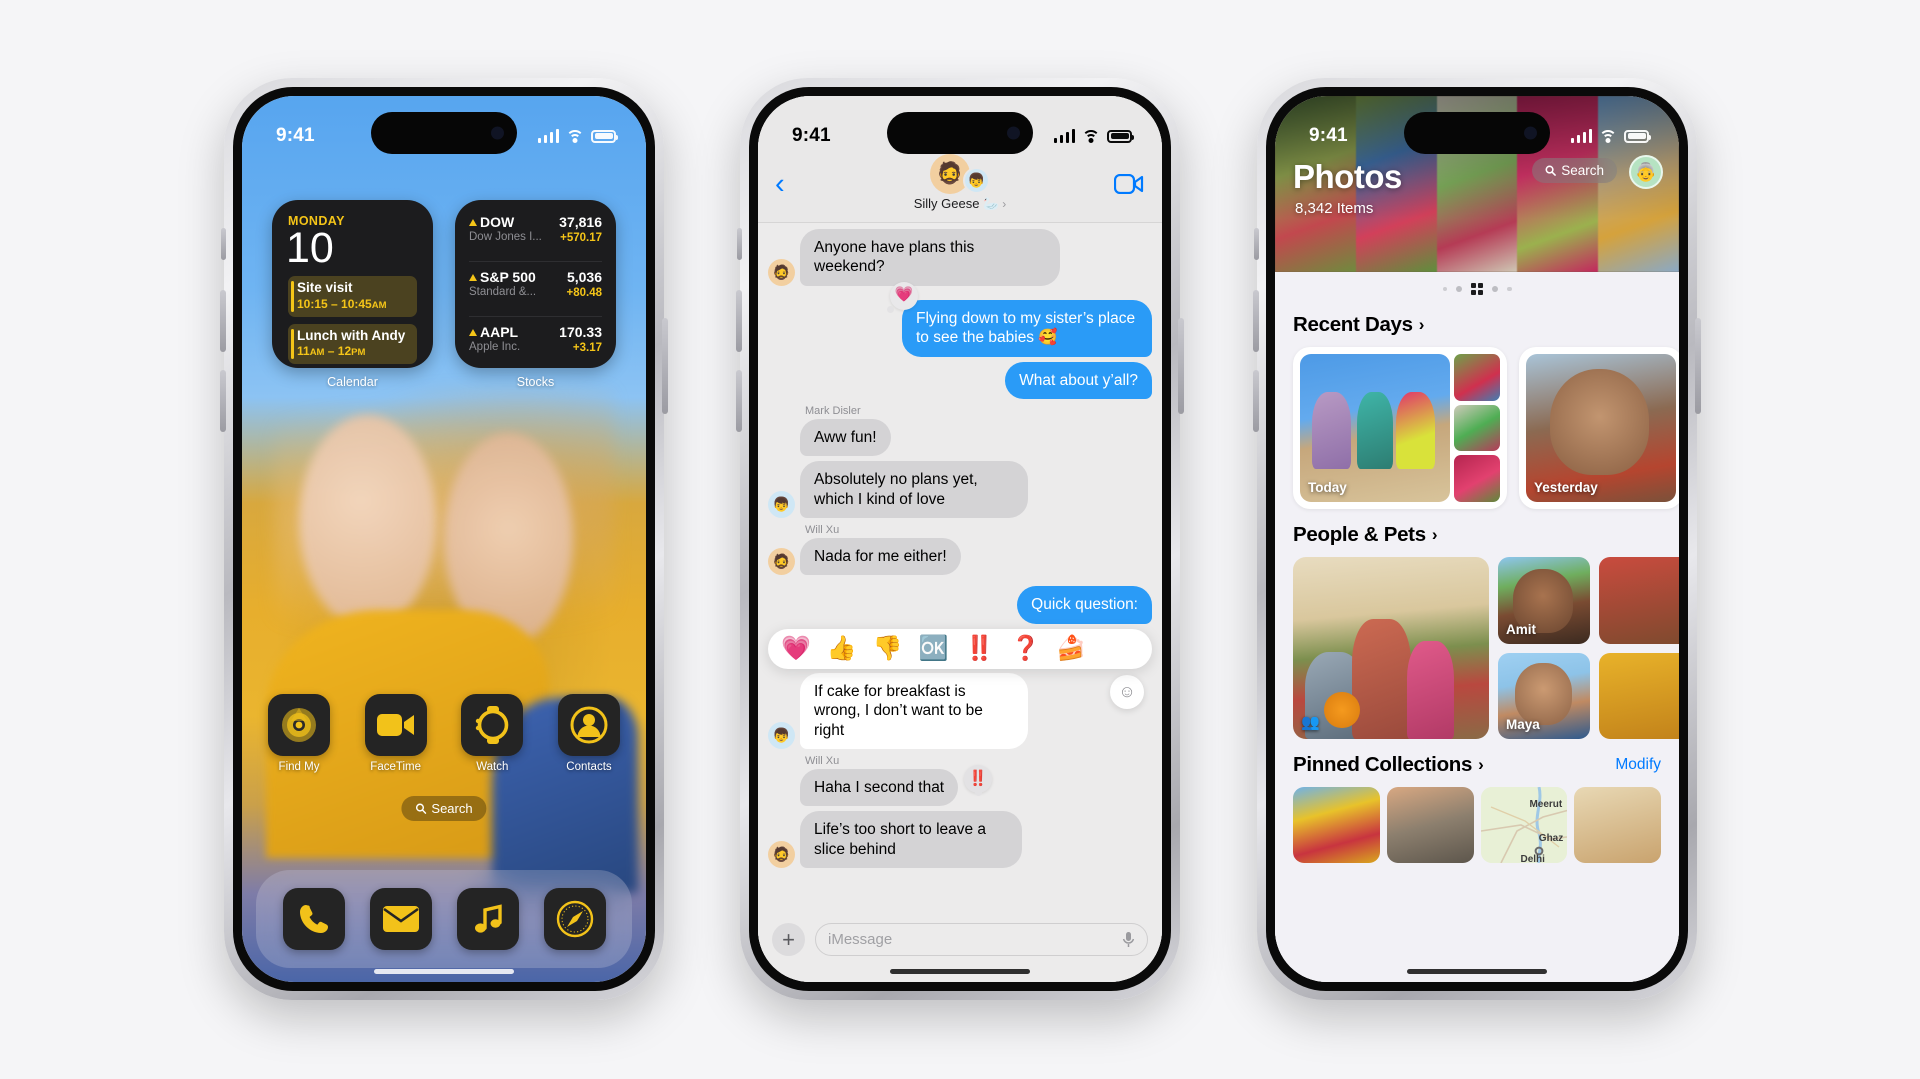 This screenshot has height=1079, width=1920. I want to click on search-button: Search, so click(1574, 170).